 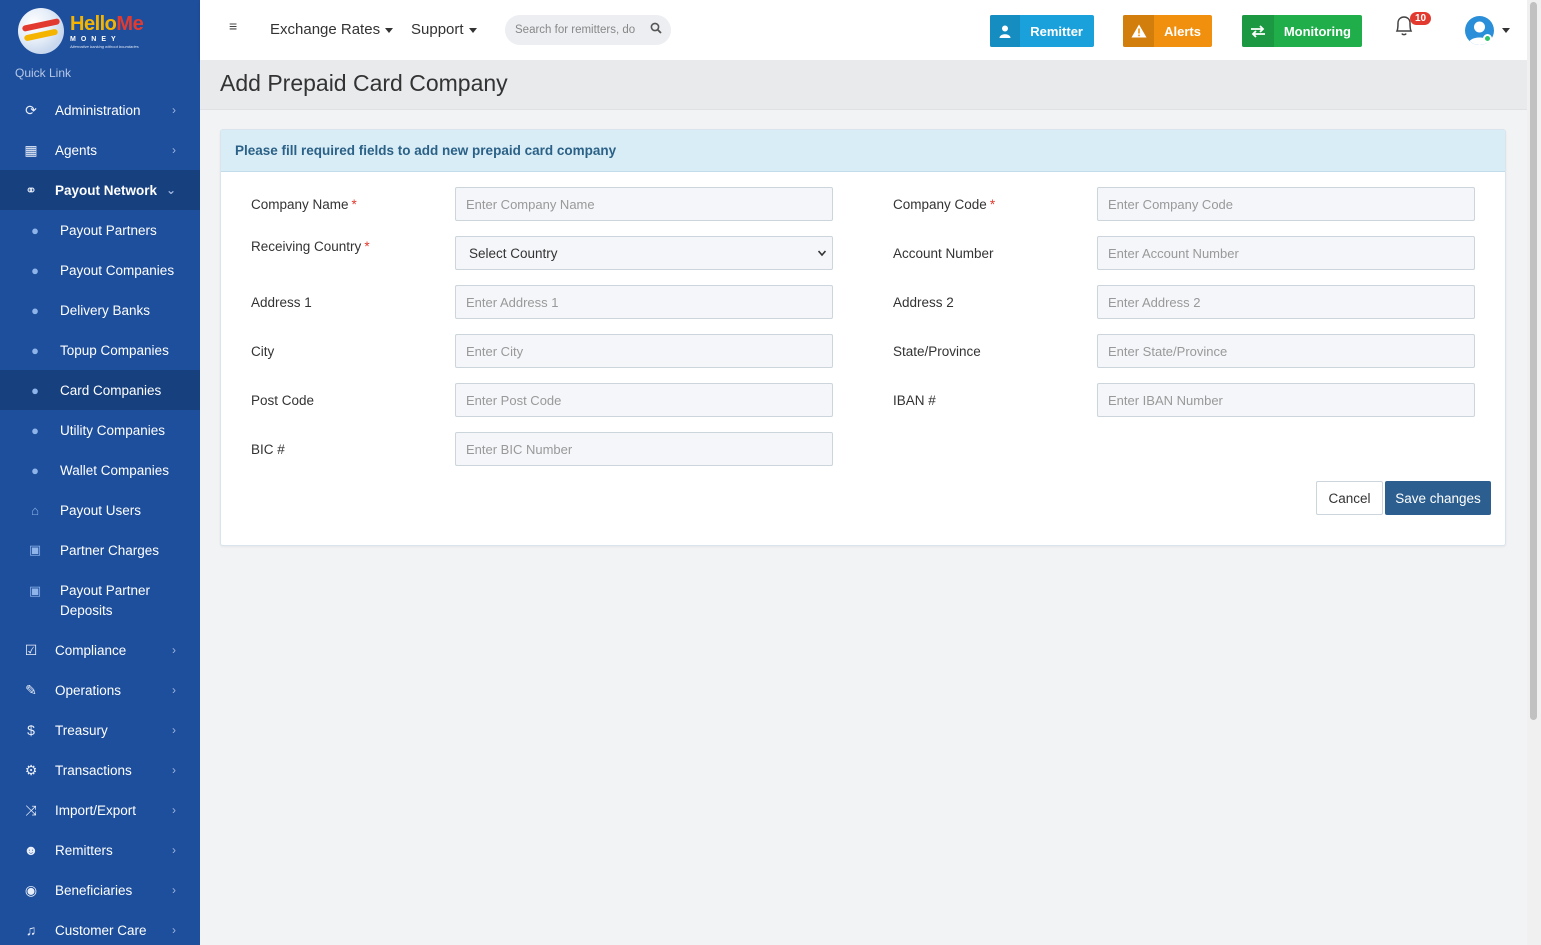 What do you see at coordinates (644, 204) in the screenshot?
I see `company-name-input` at bounding box center [644, 204].